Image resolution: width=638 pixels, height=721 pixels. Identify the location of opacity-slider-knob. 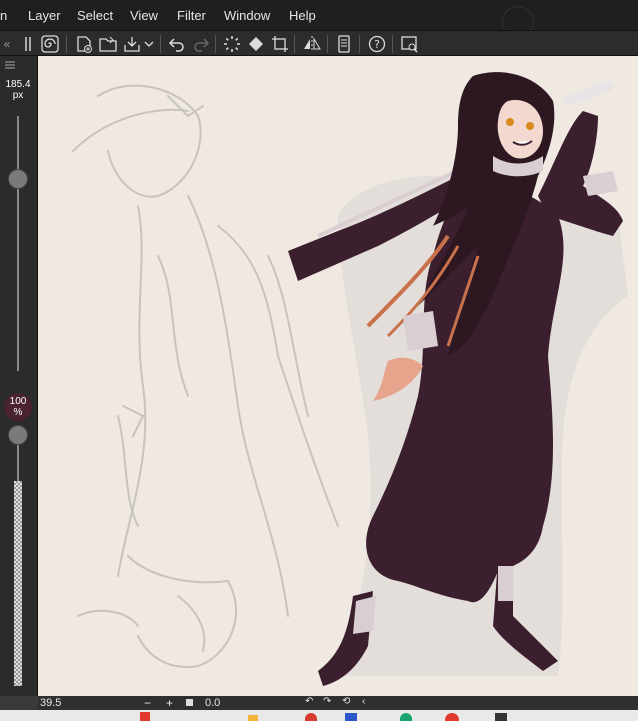
(18, 435).